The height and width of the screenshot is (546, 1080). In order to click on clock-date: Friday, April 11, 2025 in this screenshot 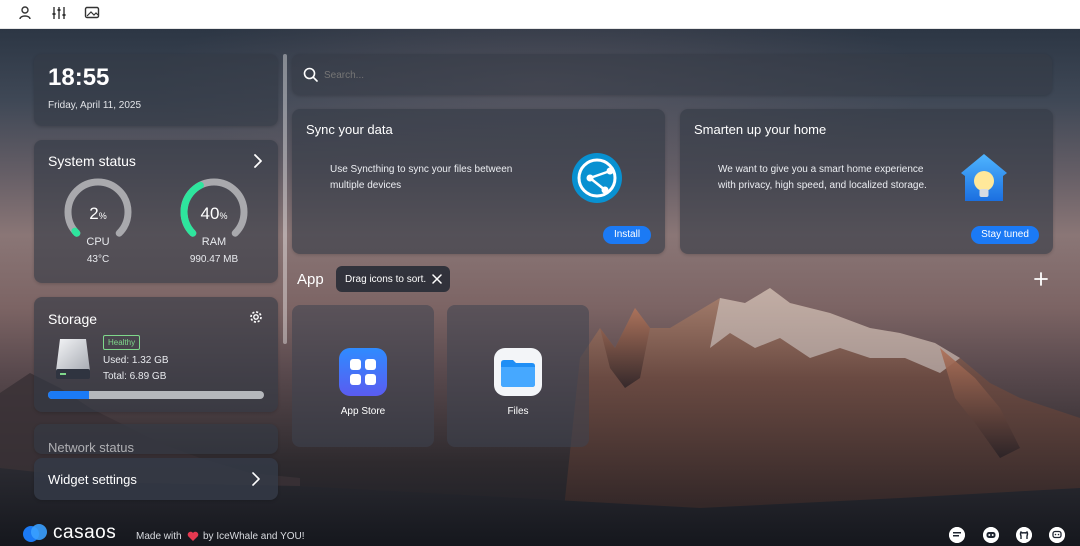, I will do `click(95, 105)`.